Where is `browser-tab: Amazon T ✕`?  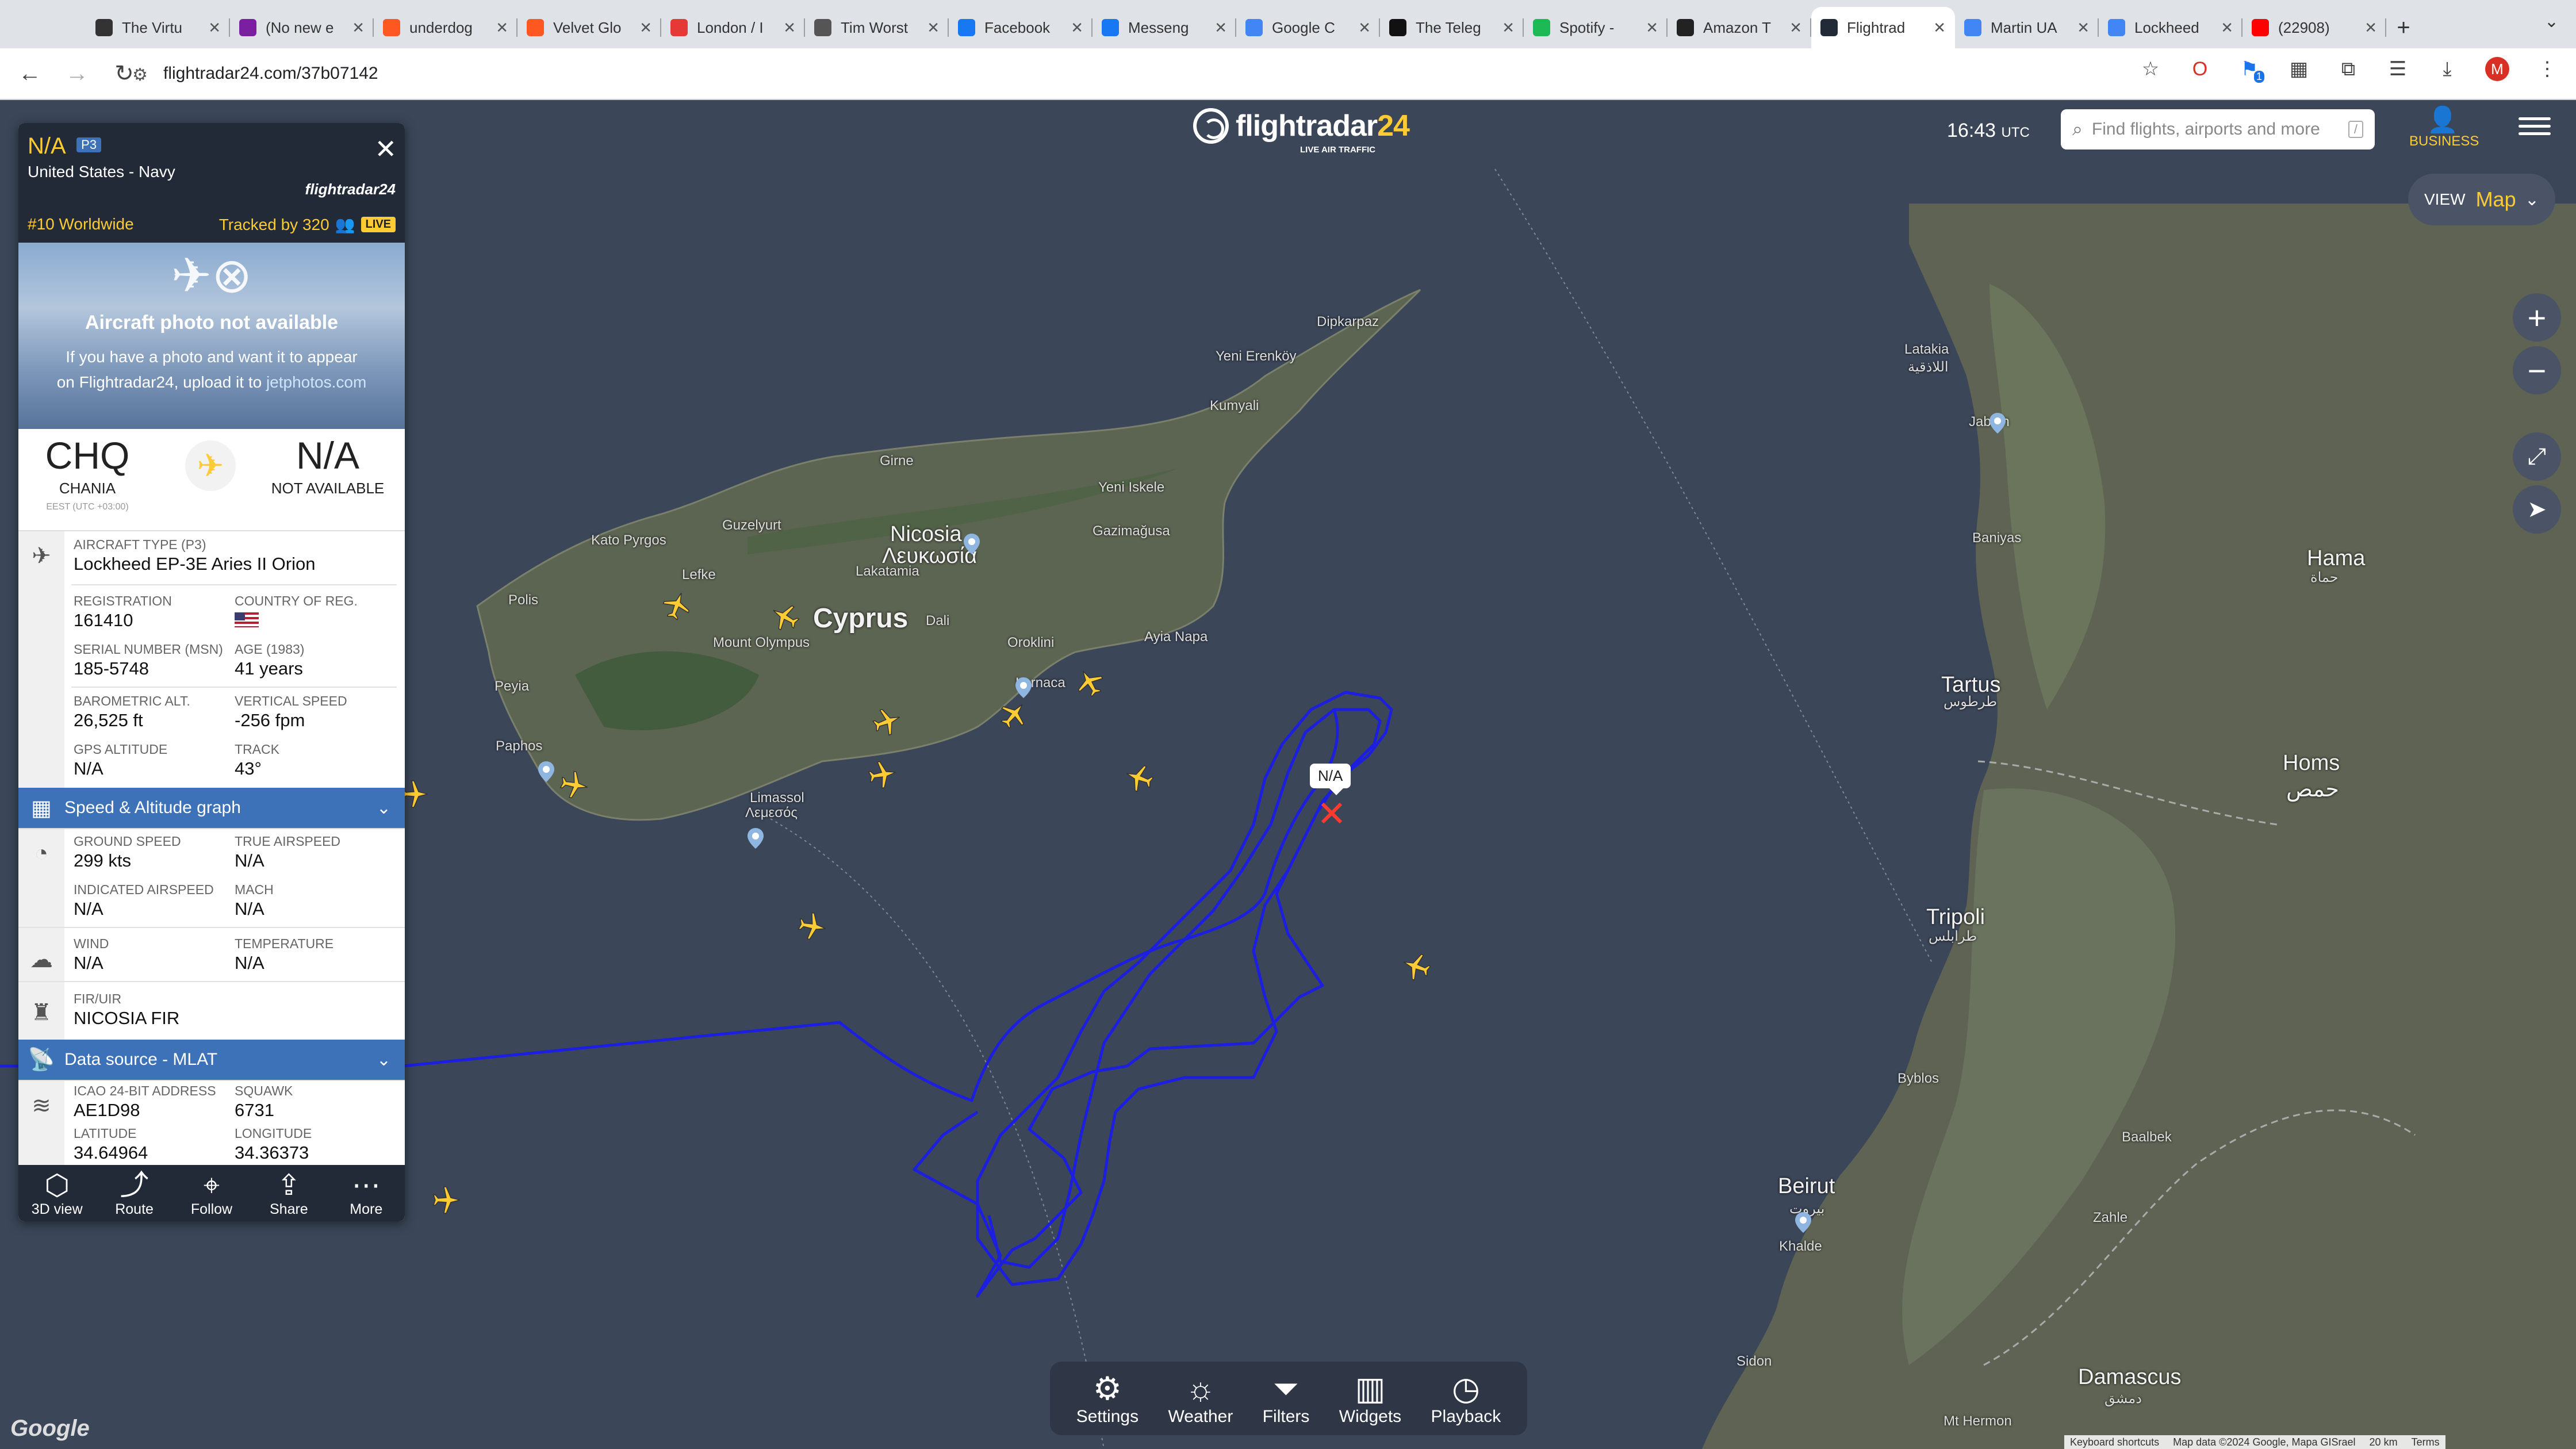
browser-tab: Amazon T ✕ is located at coordinates (1739, 27).